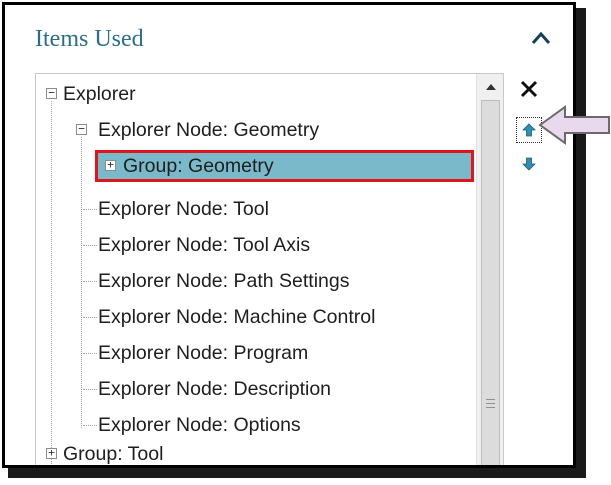 The image size is (611, 485). I want to click on tree-scrollbar, so click(489, 269).